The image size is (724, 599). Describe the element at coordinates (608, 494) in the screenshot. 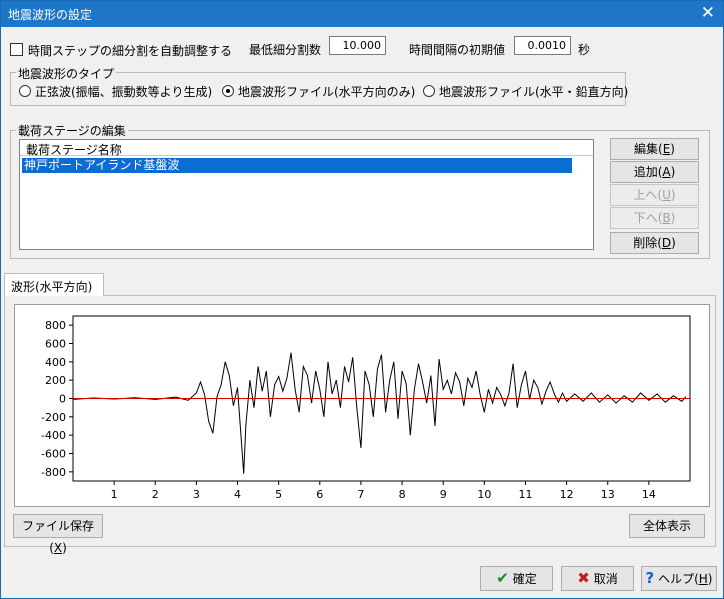

I see `x-tick-label: 13` at that location.